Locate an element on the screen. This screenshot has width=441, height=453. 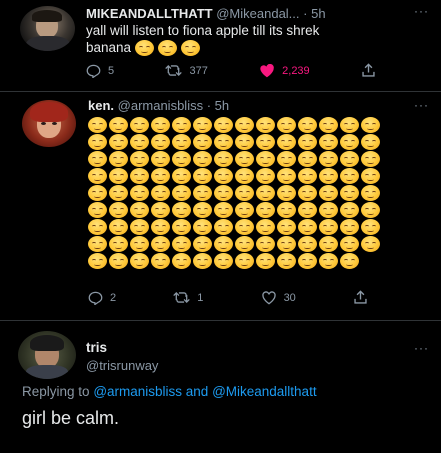
tweet-header: ken. @armanisbliss · 5h is located at coordinates (158, 105).